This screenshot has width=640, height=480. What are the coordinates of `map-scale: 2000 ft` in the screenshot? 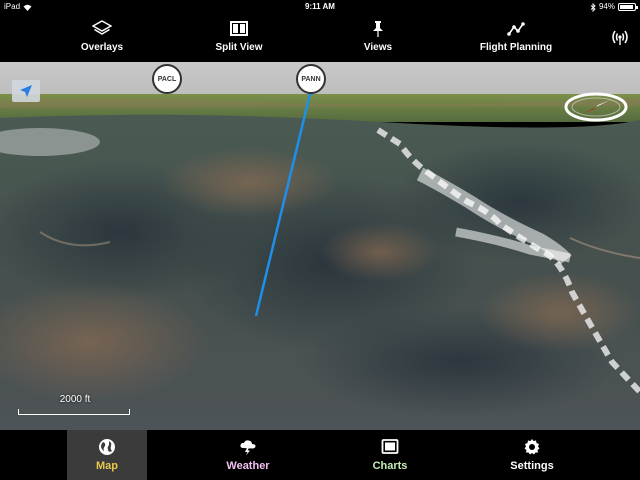 It's located at (75, 406).